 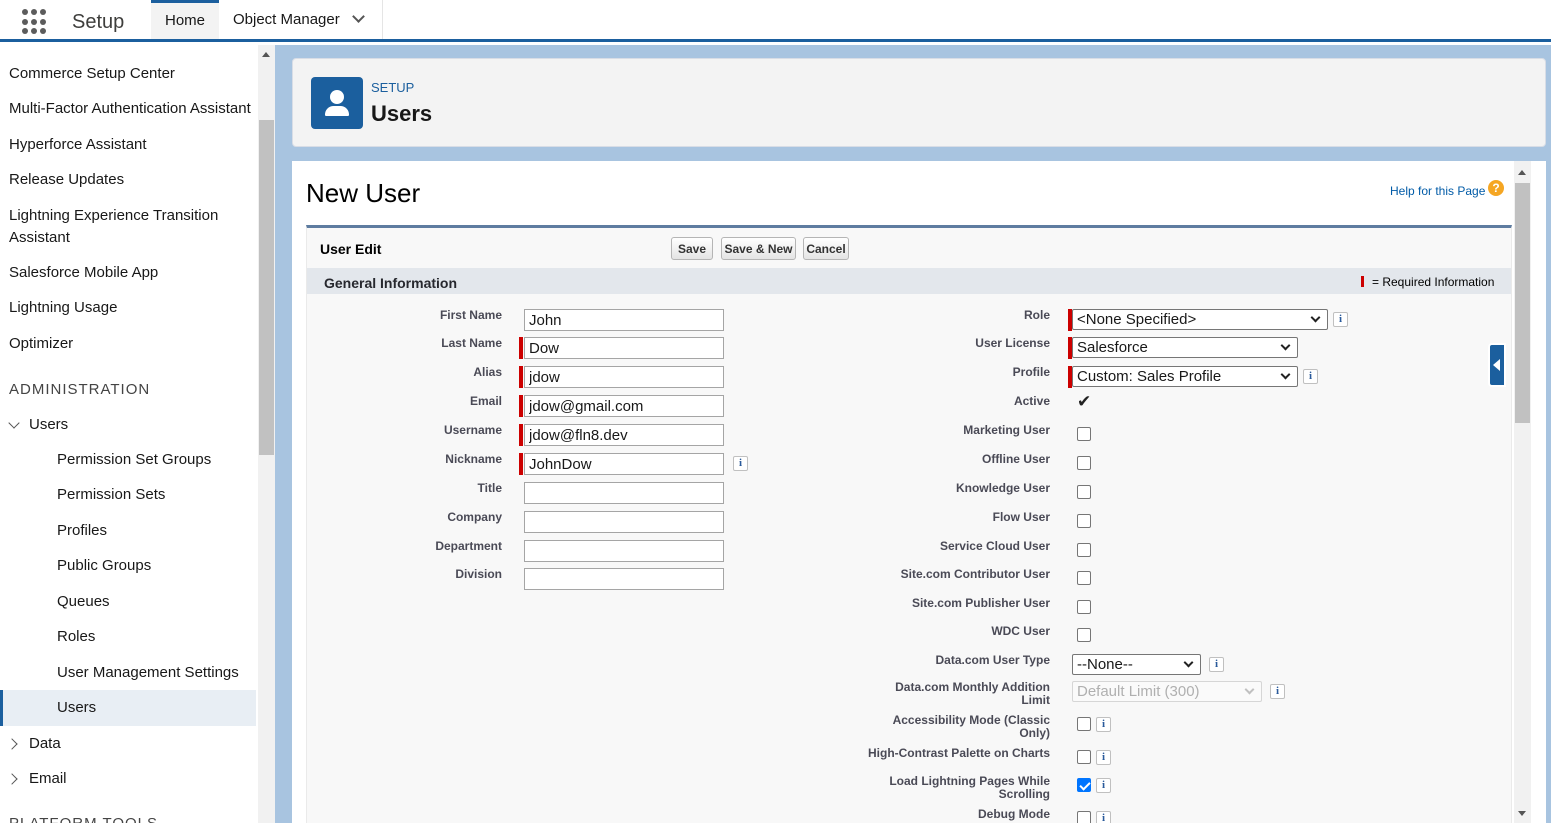 I want to click on sidebar-group-data: Data, so click(x=45, y=744).